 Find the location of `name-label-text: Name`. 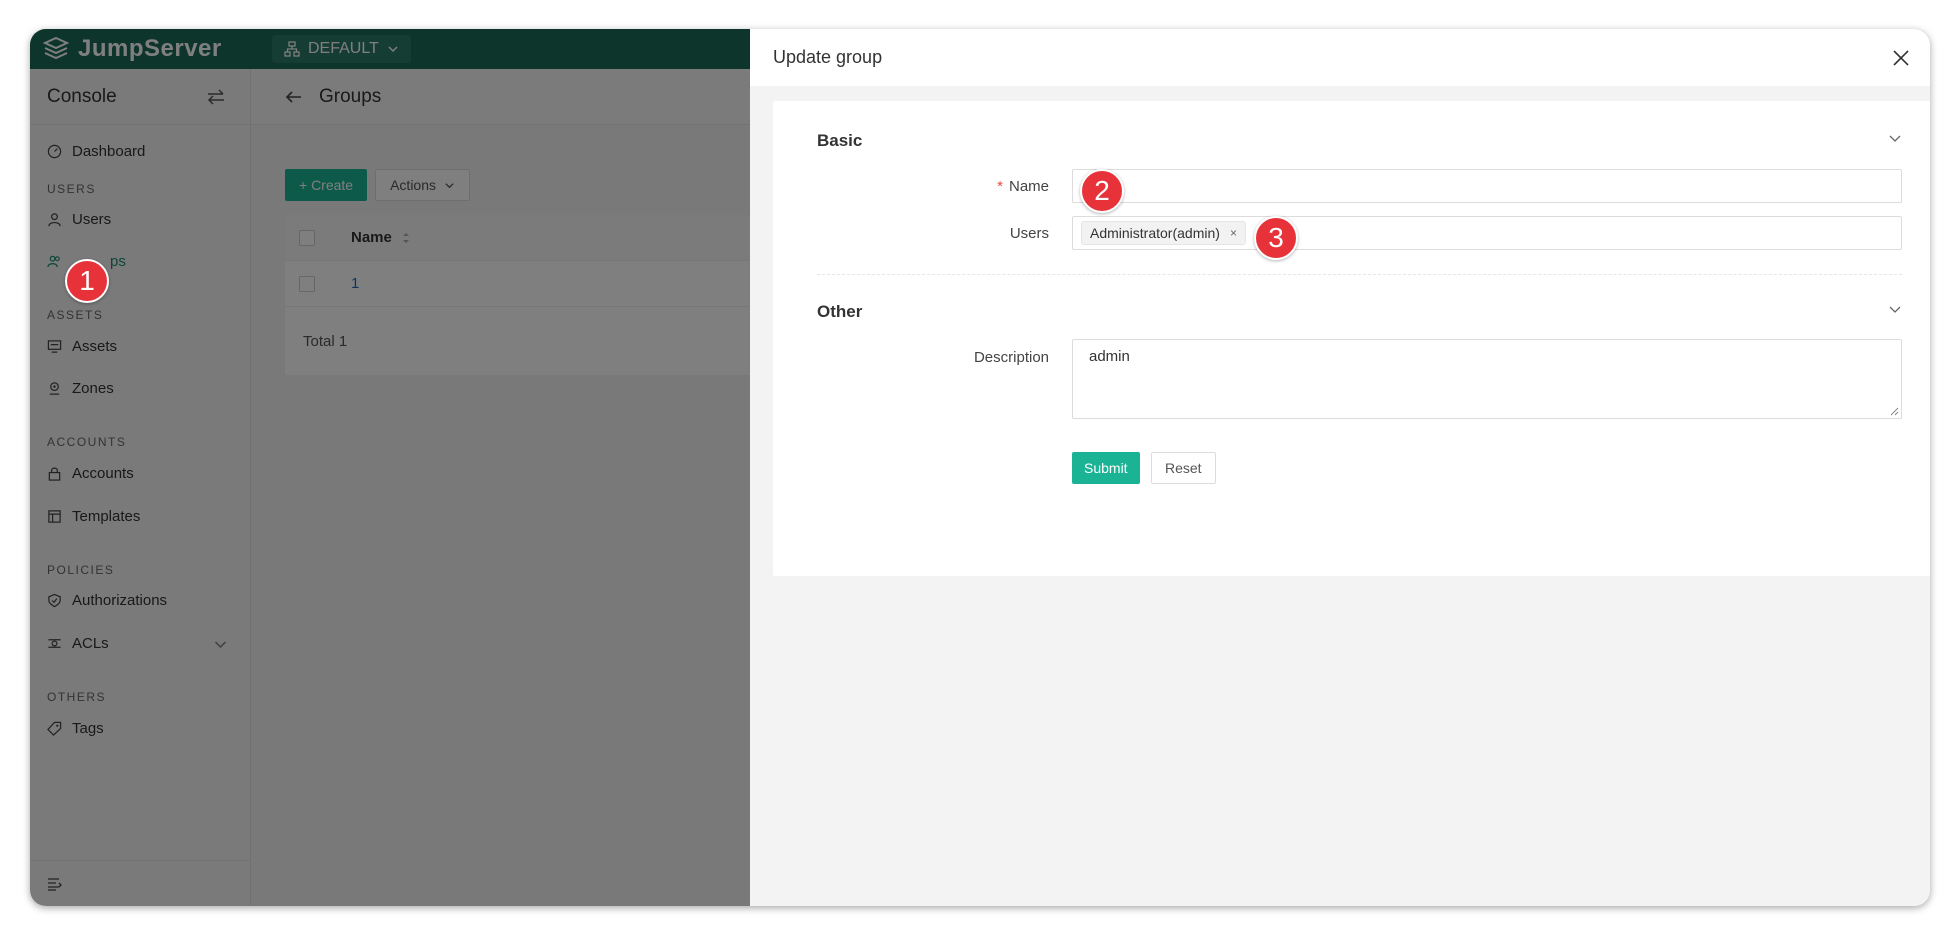

name-label-text: Name is located at coordinates (1028, 186).